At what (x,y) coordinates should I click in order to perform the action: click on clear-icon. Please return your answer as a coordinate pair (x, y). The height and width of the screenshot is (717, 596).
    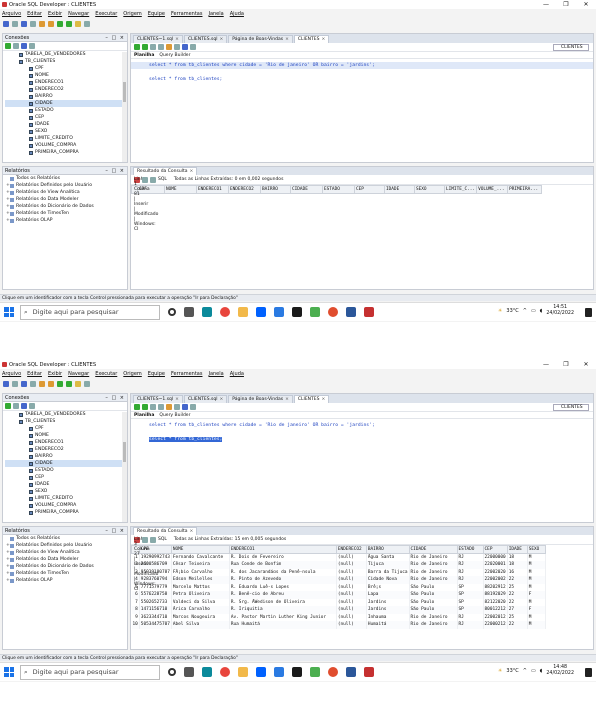
    Looking at the image, I should click on (193, 407).